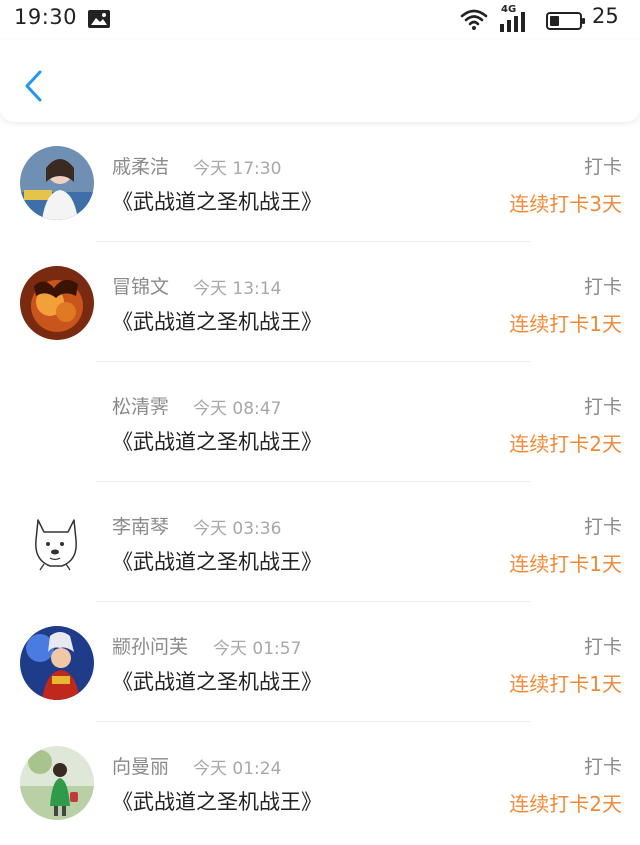  Describe the element at coordinates (35, 86) in the screenshot. I see `chevron-left-icon` at that location.